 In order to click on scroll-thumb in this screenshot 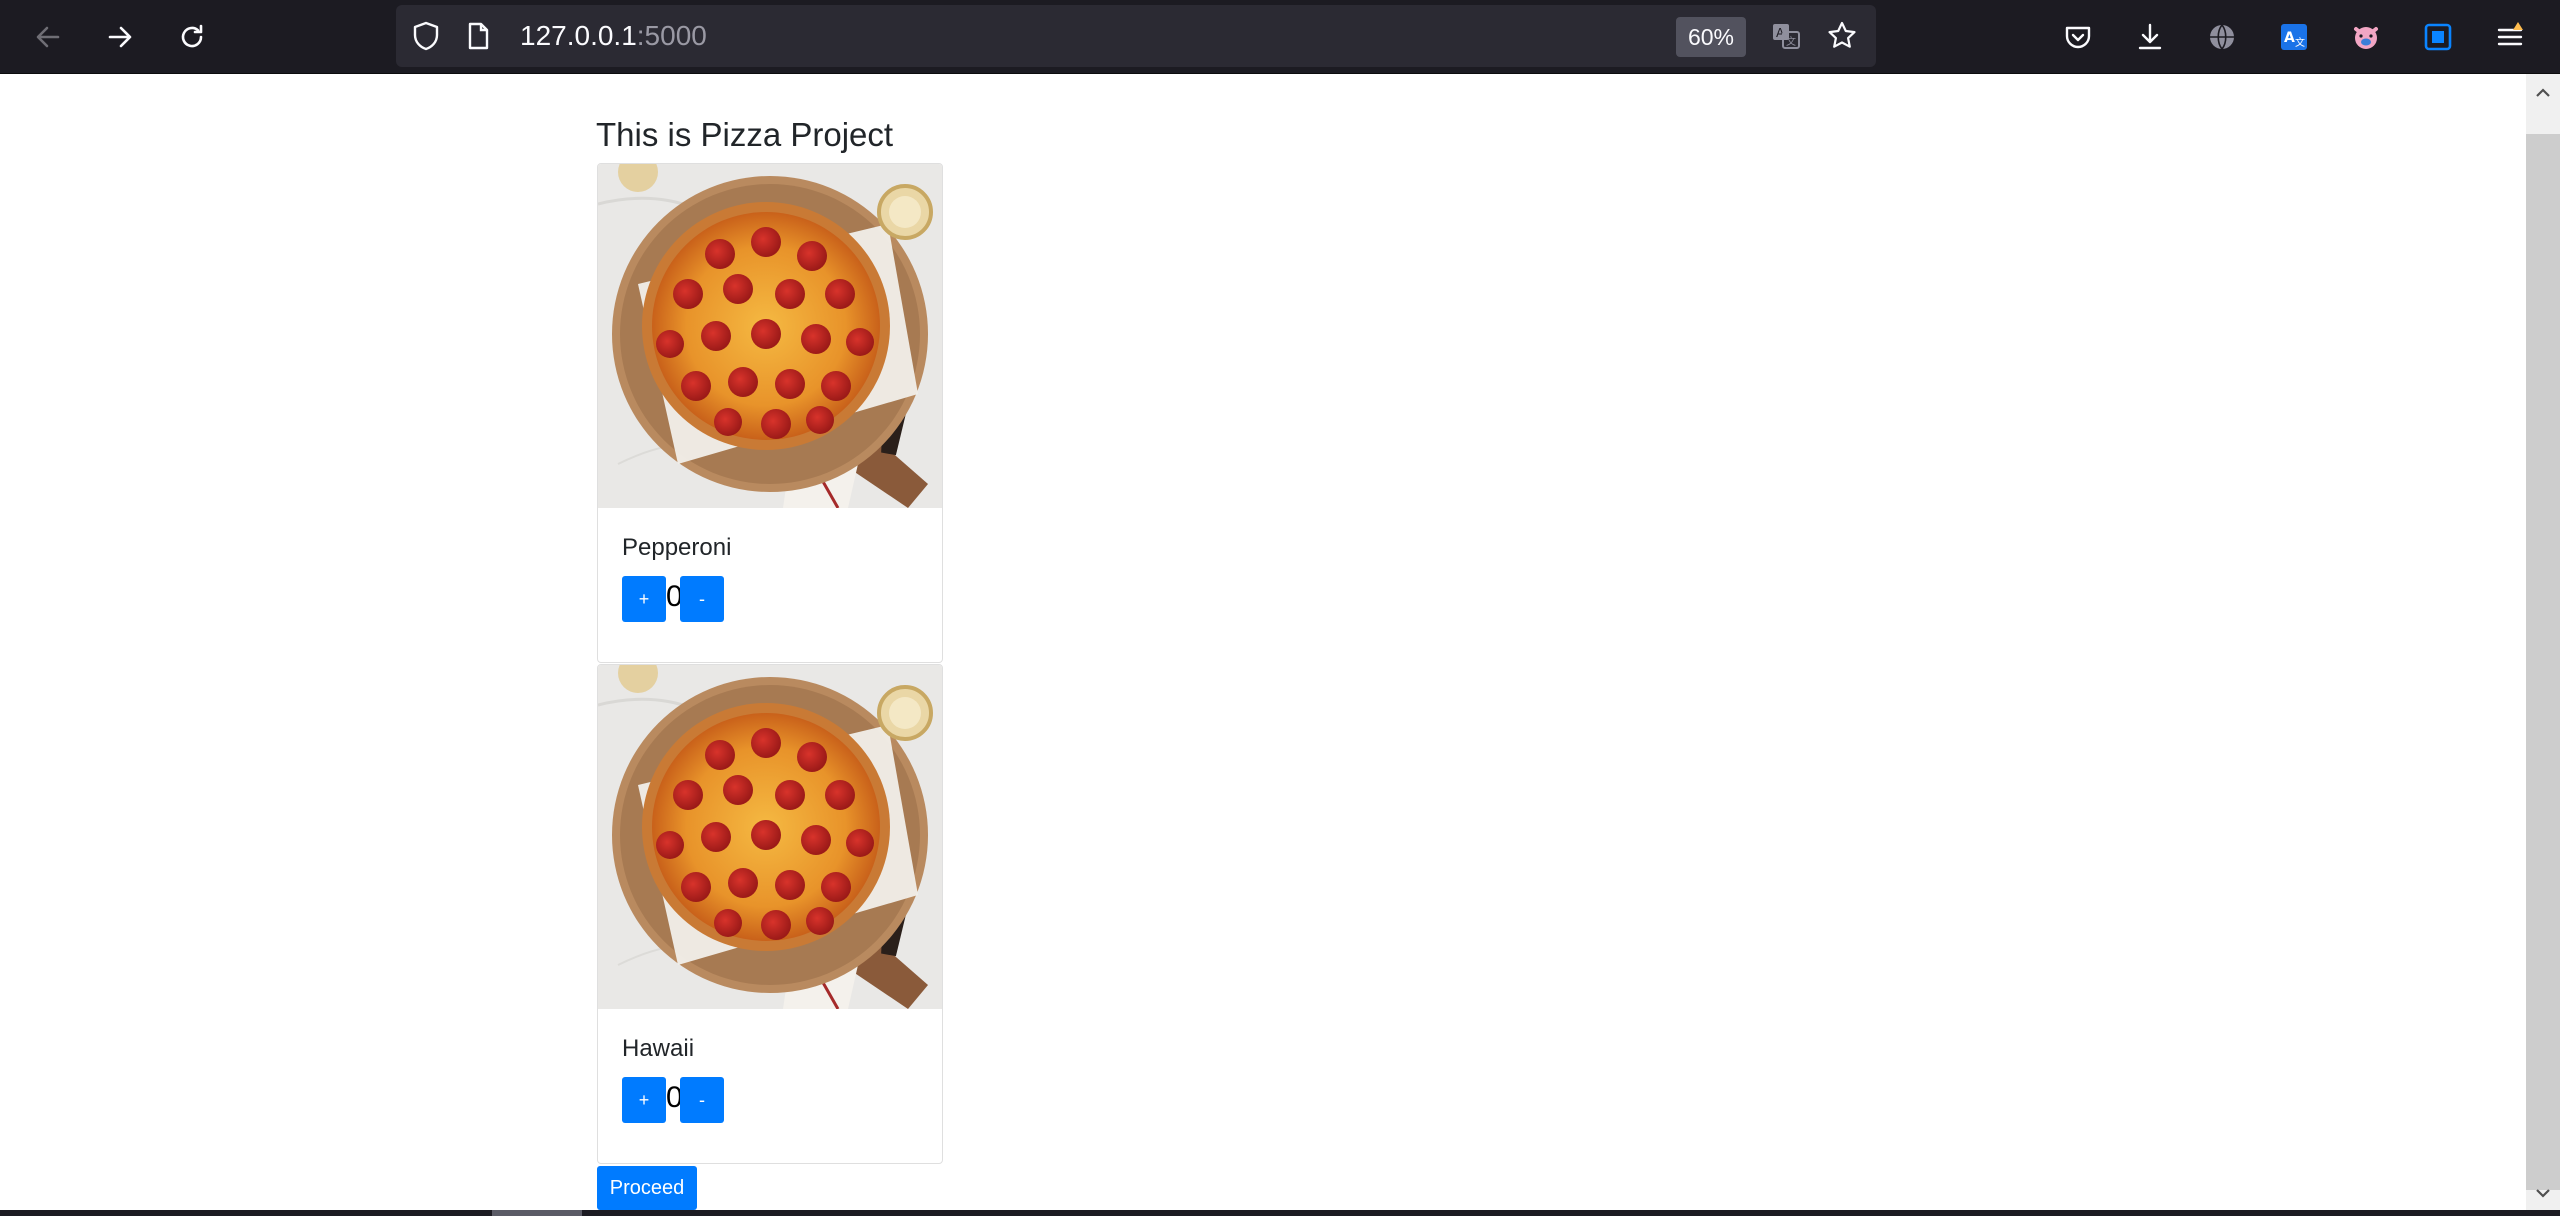, I will do `click(2543, 662)`.